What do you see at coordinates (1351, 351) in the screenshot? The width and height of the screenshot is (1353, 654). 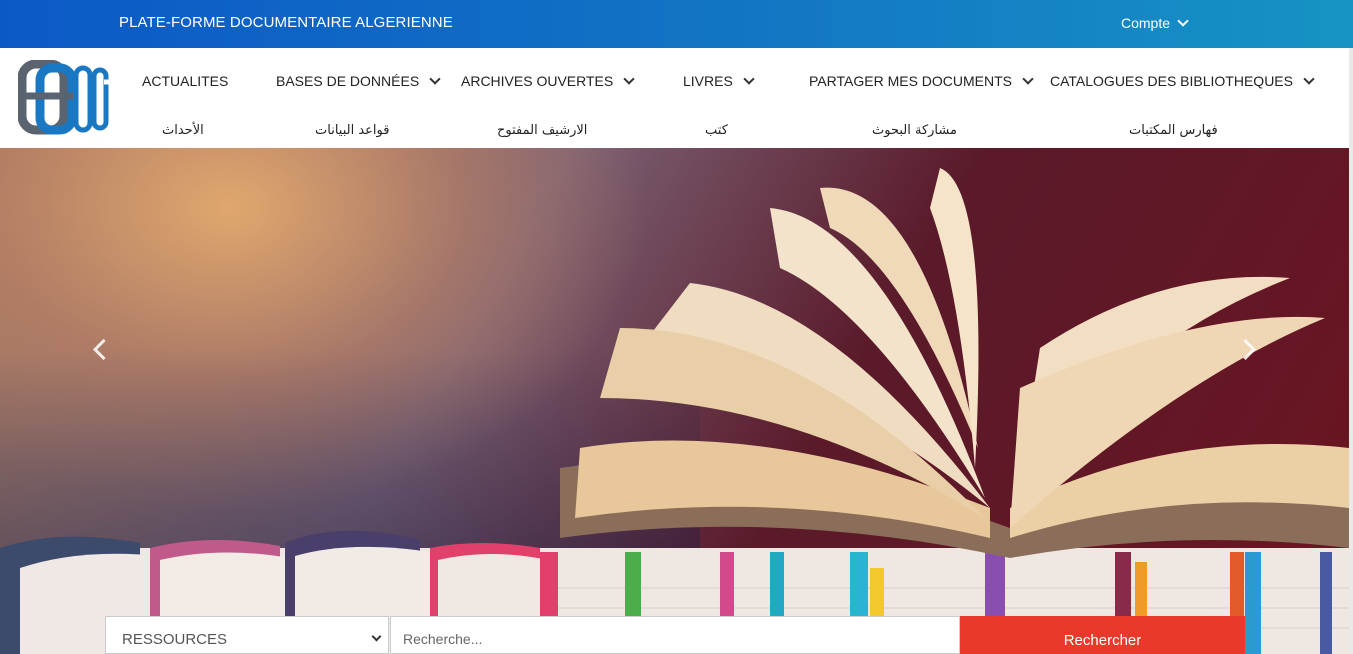 I see `page-scrollbar` at bounding box center [1351, 351].